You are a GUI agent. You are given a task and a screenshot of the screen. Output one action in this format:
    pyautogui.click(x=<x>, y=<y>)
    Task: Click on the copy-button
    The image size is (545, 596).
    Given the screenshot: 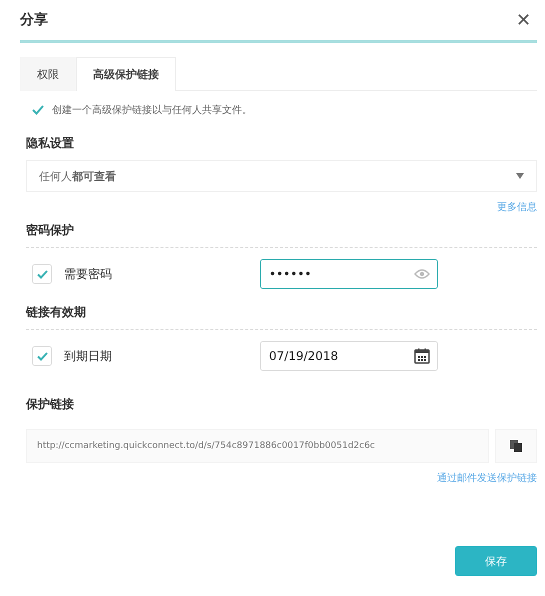 What is the action you would take?
    pyautogui.click(x=516, y=446)
    